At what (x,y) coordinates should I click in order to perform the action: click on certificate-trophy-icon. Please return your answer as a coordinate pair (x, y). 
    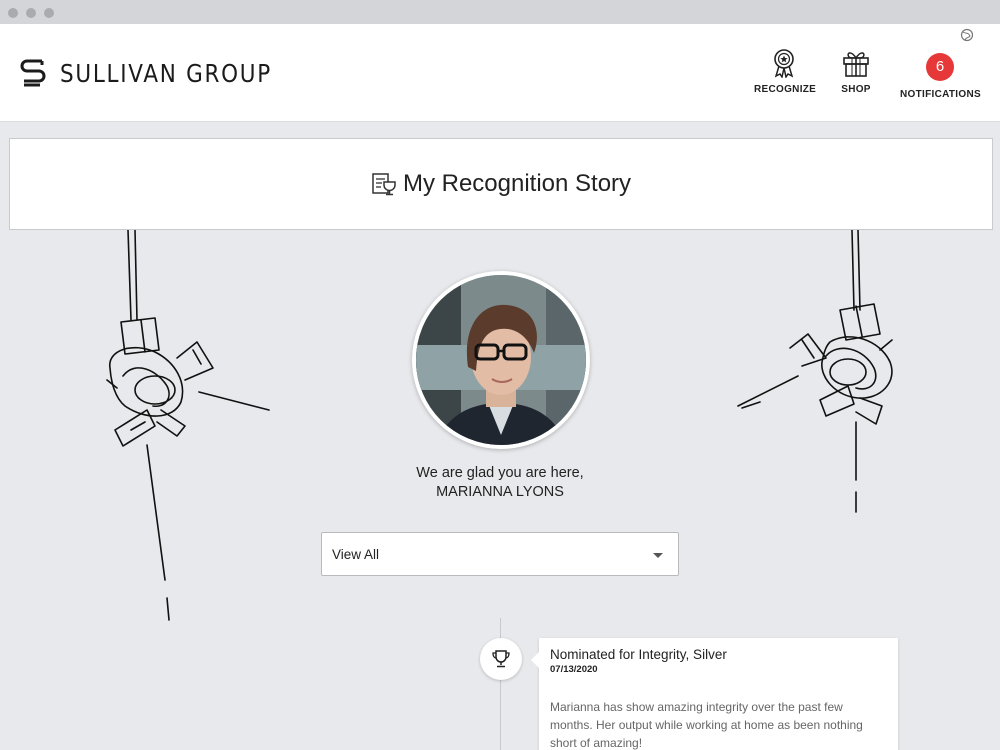
    Looking at the image, I should click on (384, 184).